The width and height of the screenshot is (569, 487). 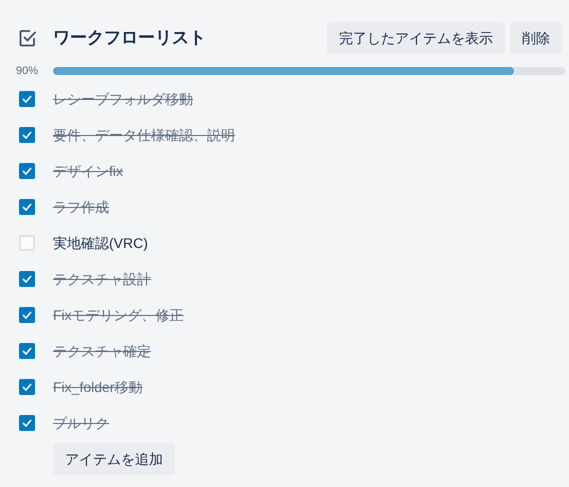 What do you see at coordinates (416, 38) in the screenshot?
I see `show-checked-button: 完了したアイテムを表示` at bounding box center [416, 38].